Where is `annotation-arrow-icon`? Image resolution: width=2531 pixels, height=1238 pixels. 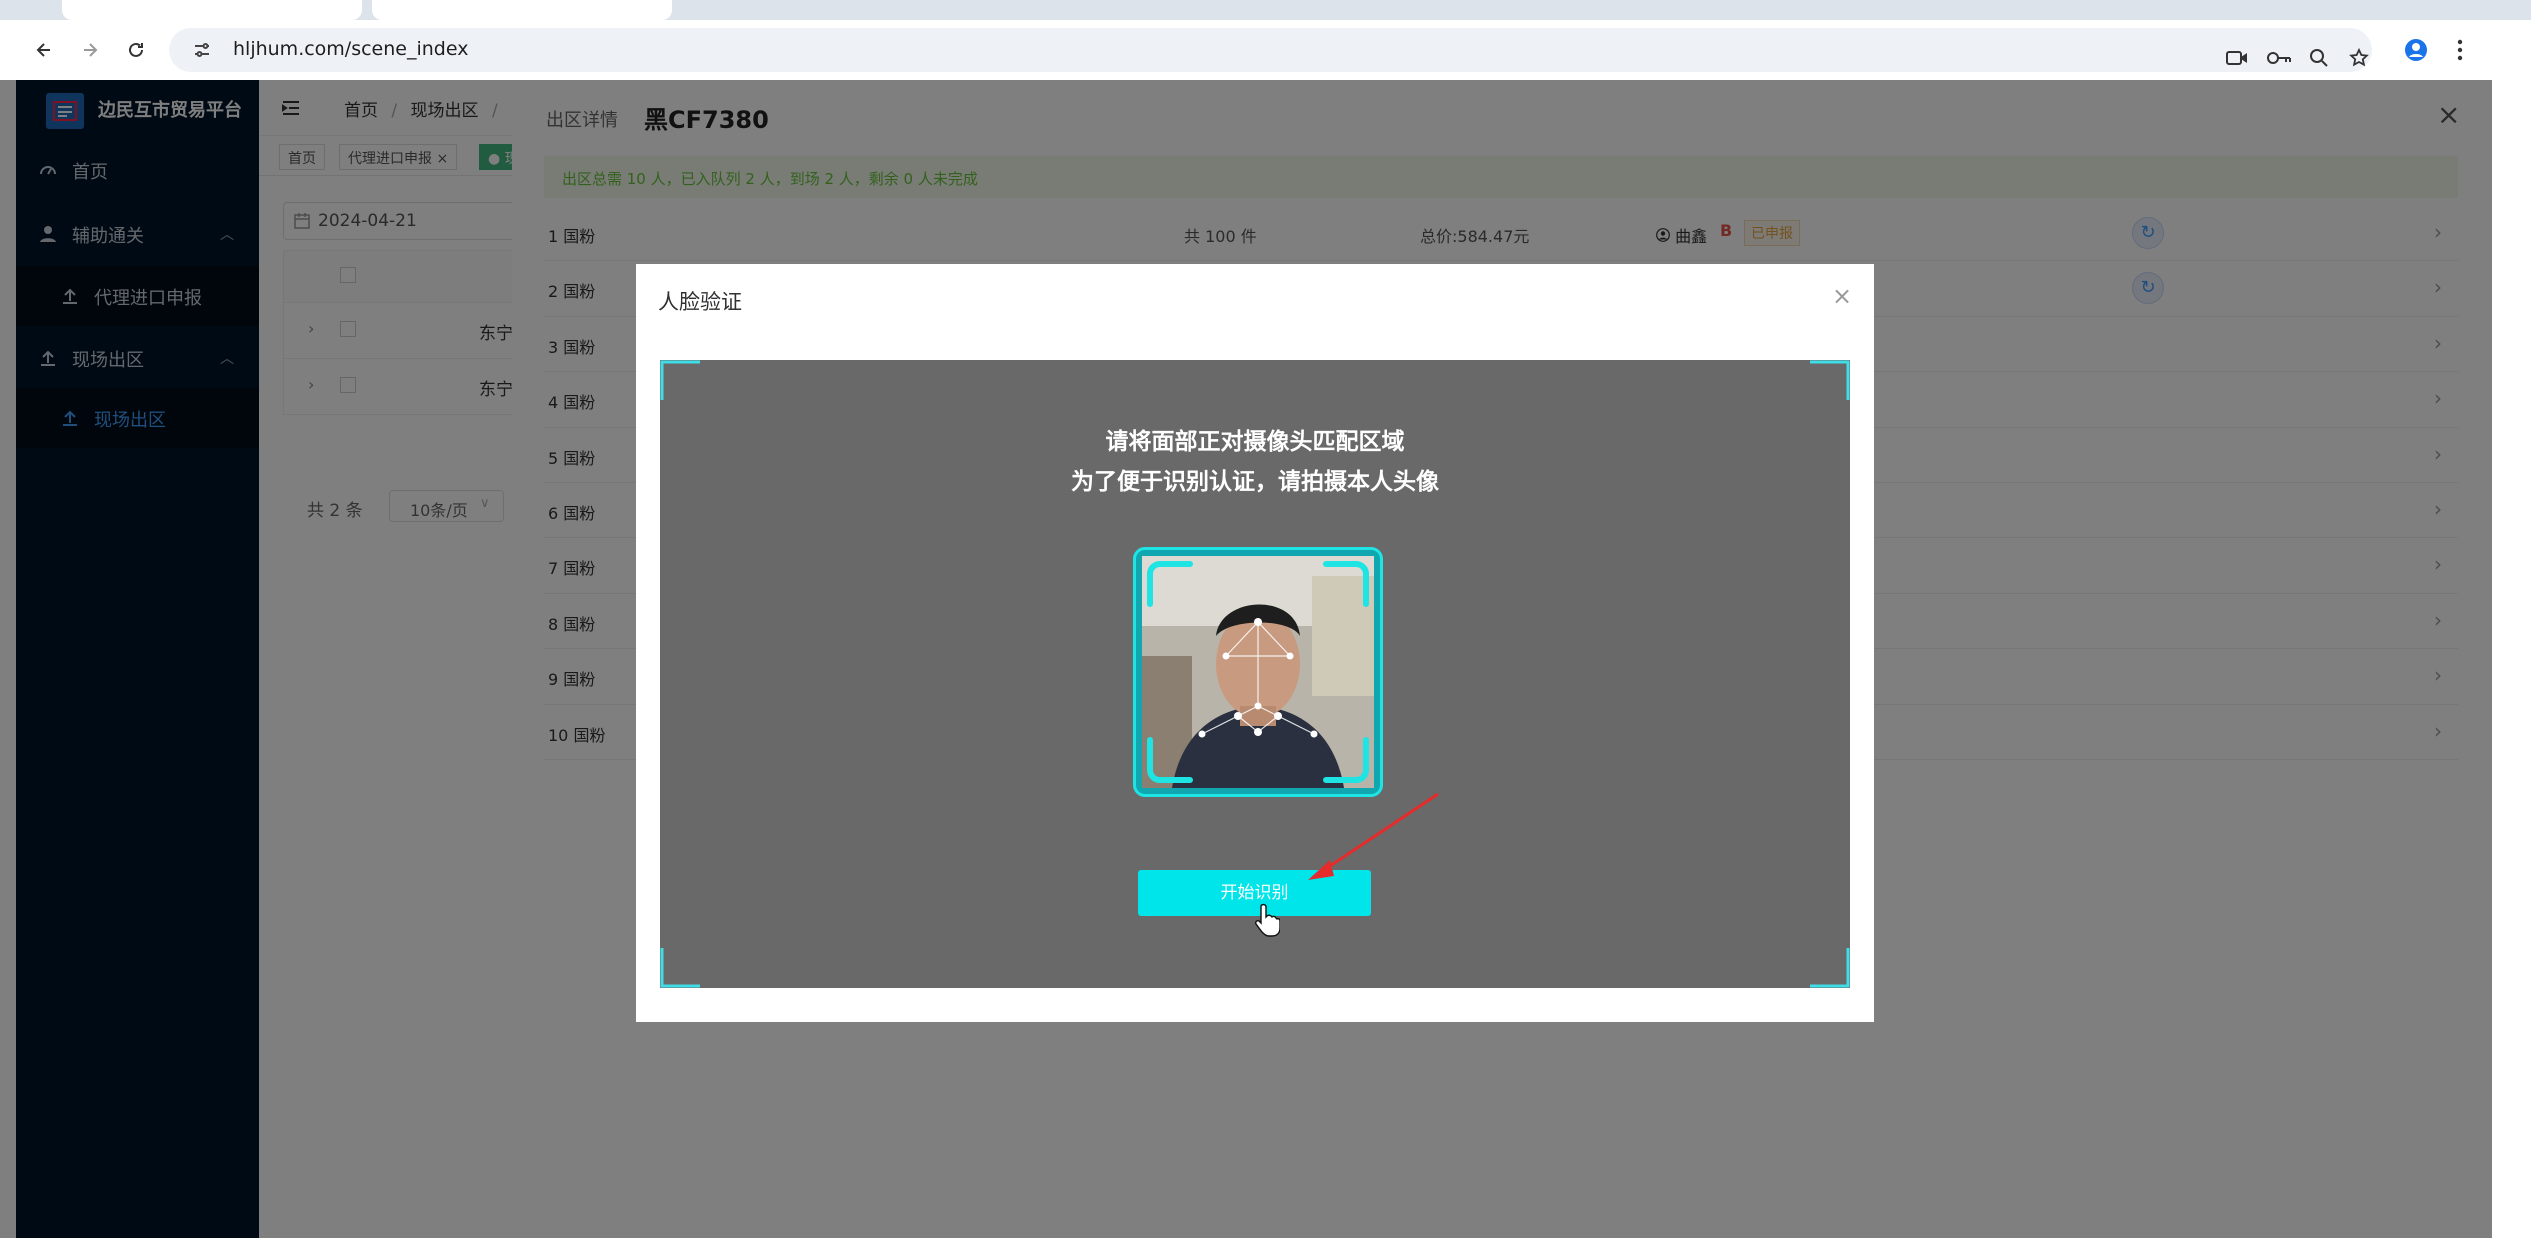 annotation-arrow-icon is located at coordinates (1373, 836).